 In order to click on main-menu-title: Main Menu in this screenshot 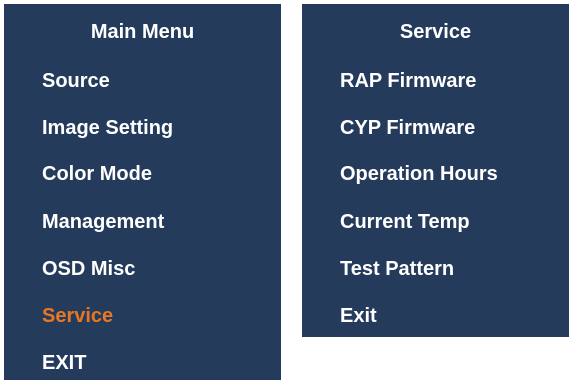, I will do `click(142, 32)`.